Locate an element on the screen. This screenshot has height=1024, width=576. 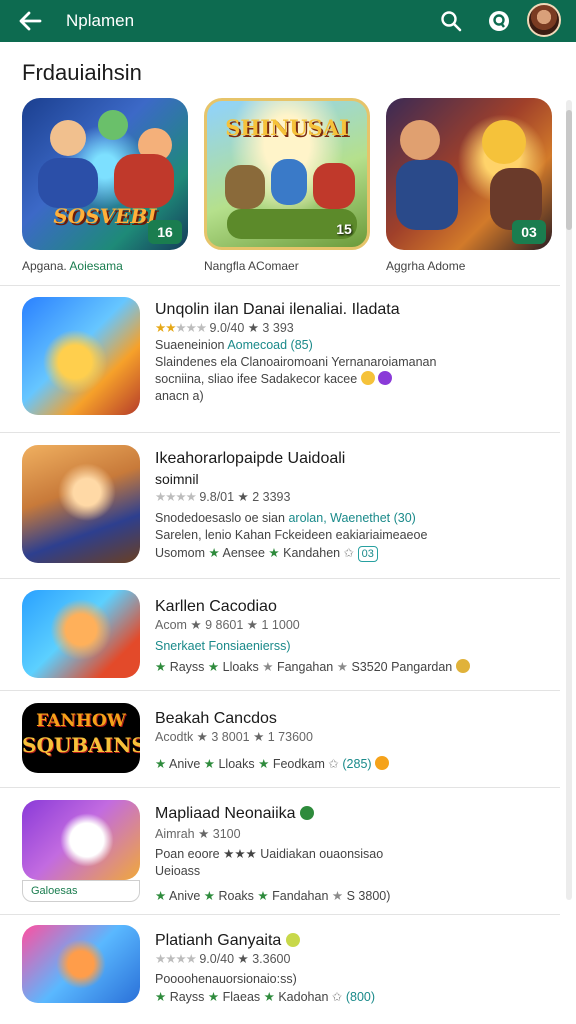
featured-title-art: SHINUSAI is located at coordinates (287, 127).